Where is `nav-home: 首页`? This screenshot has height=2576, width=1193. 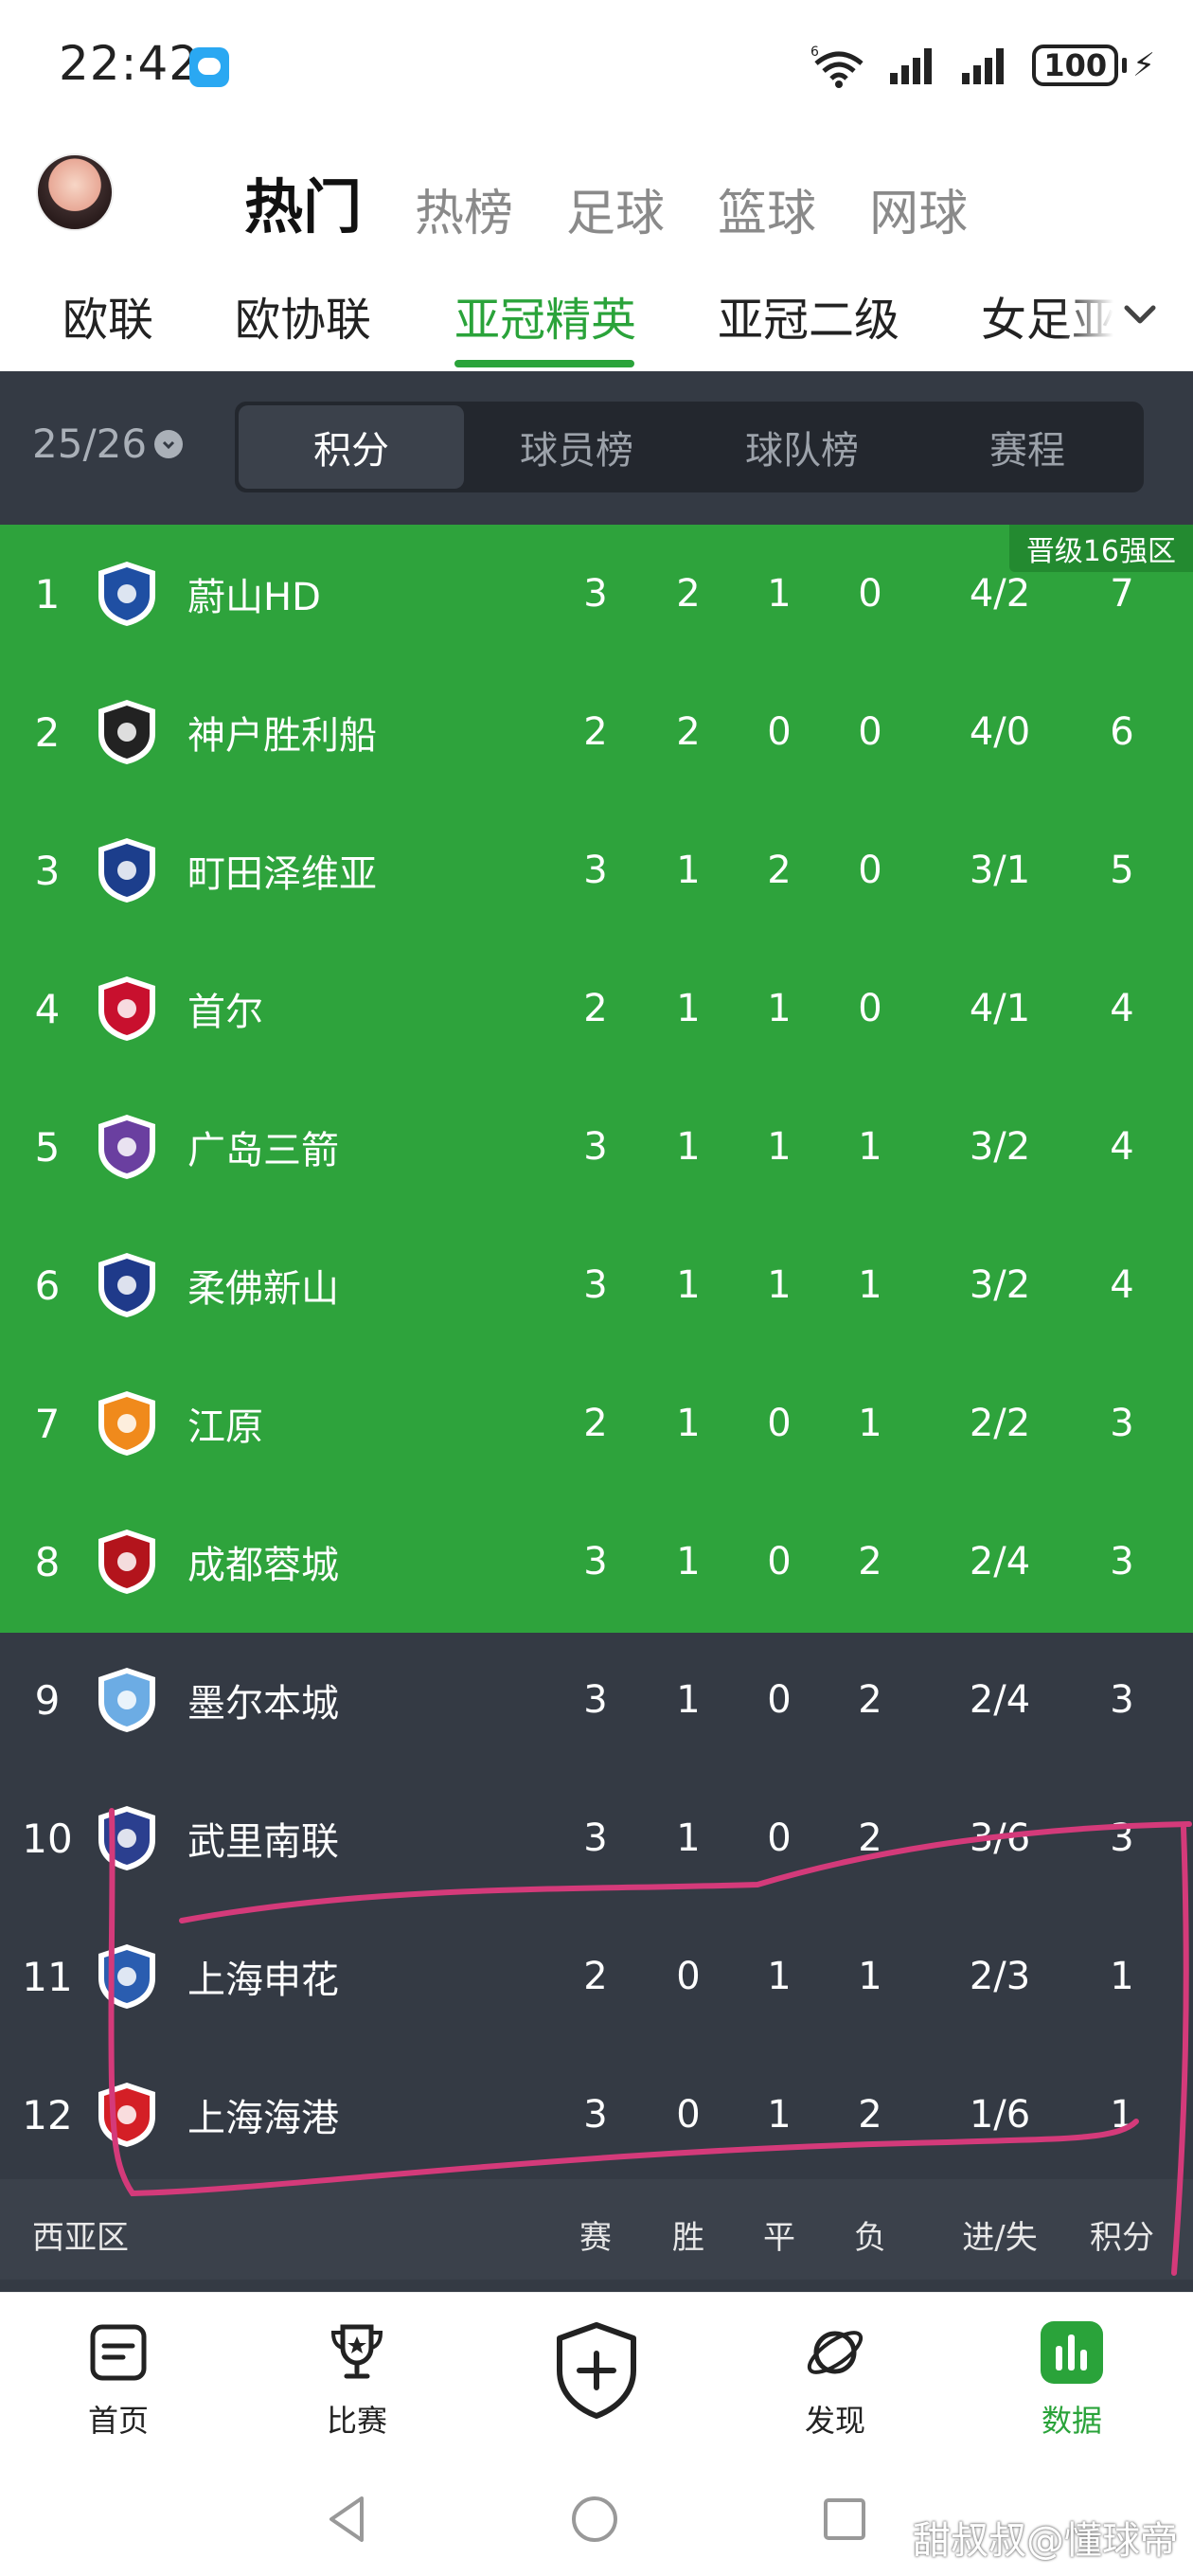 nav-home: 首页 is located at coordinates (118, 2380).